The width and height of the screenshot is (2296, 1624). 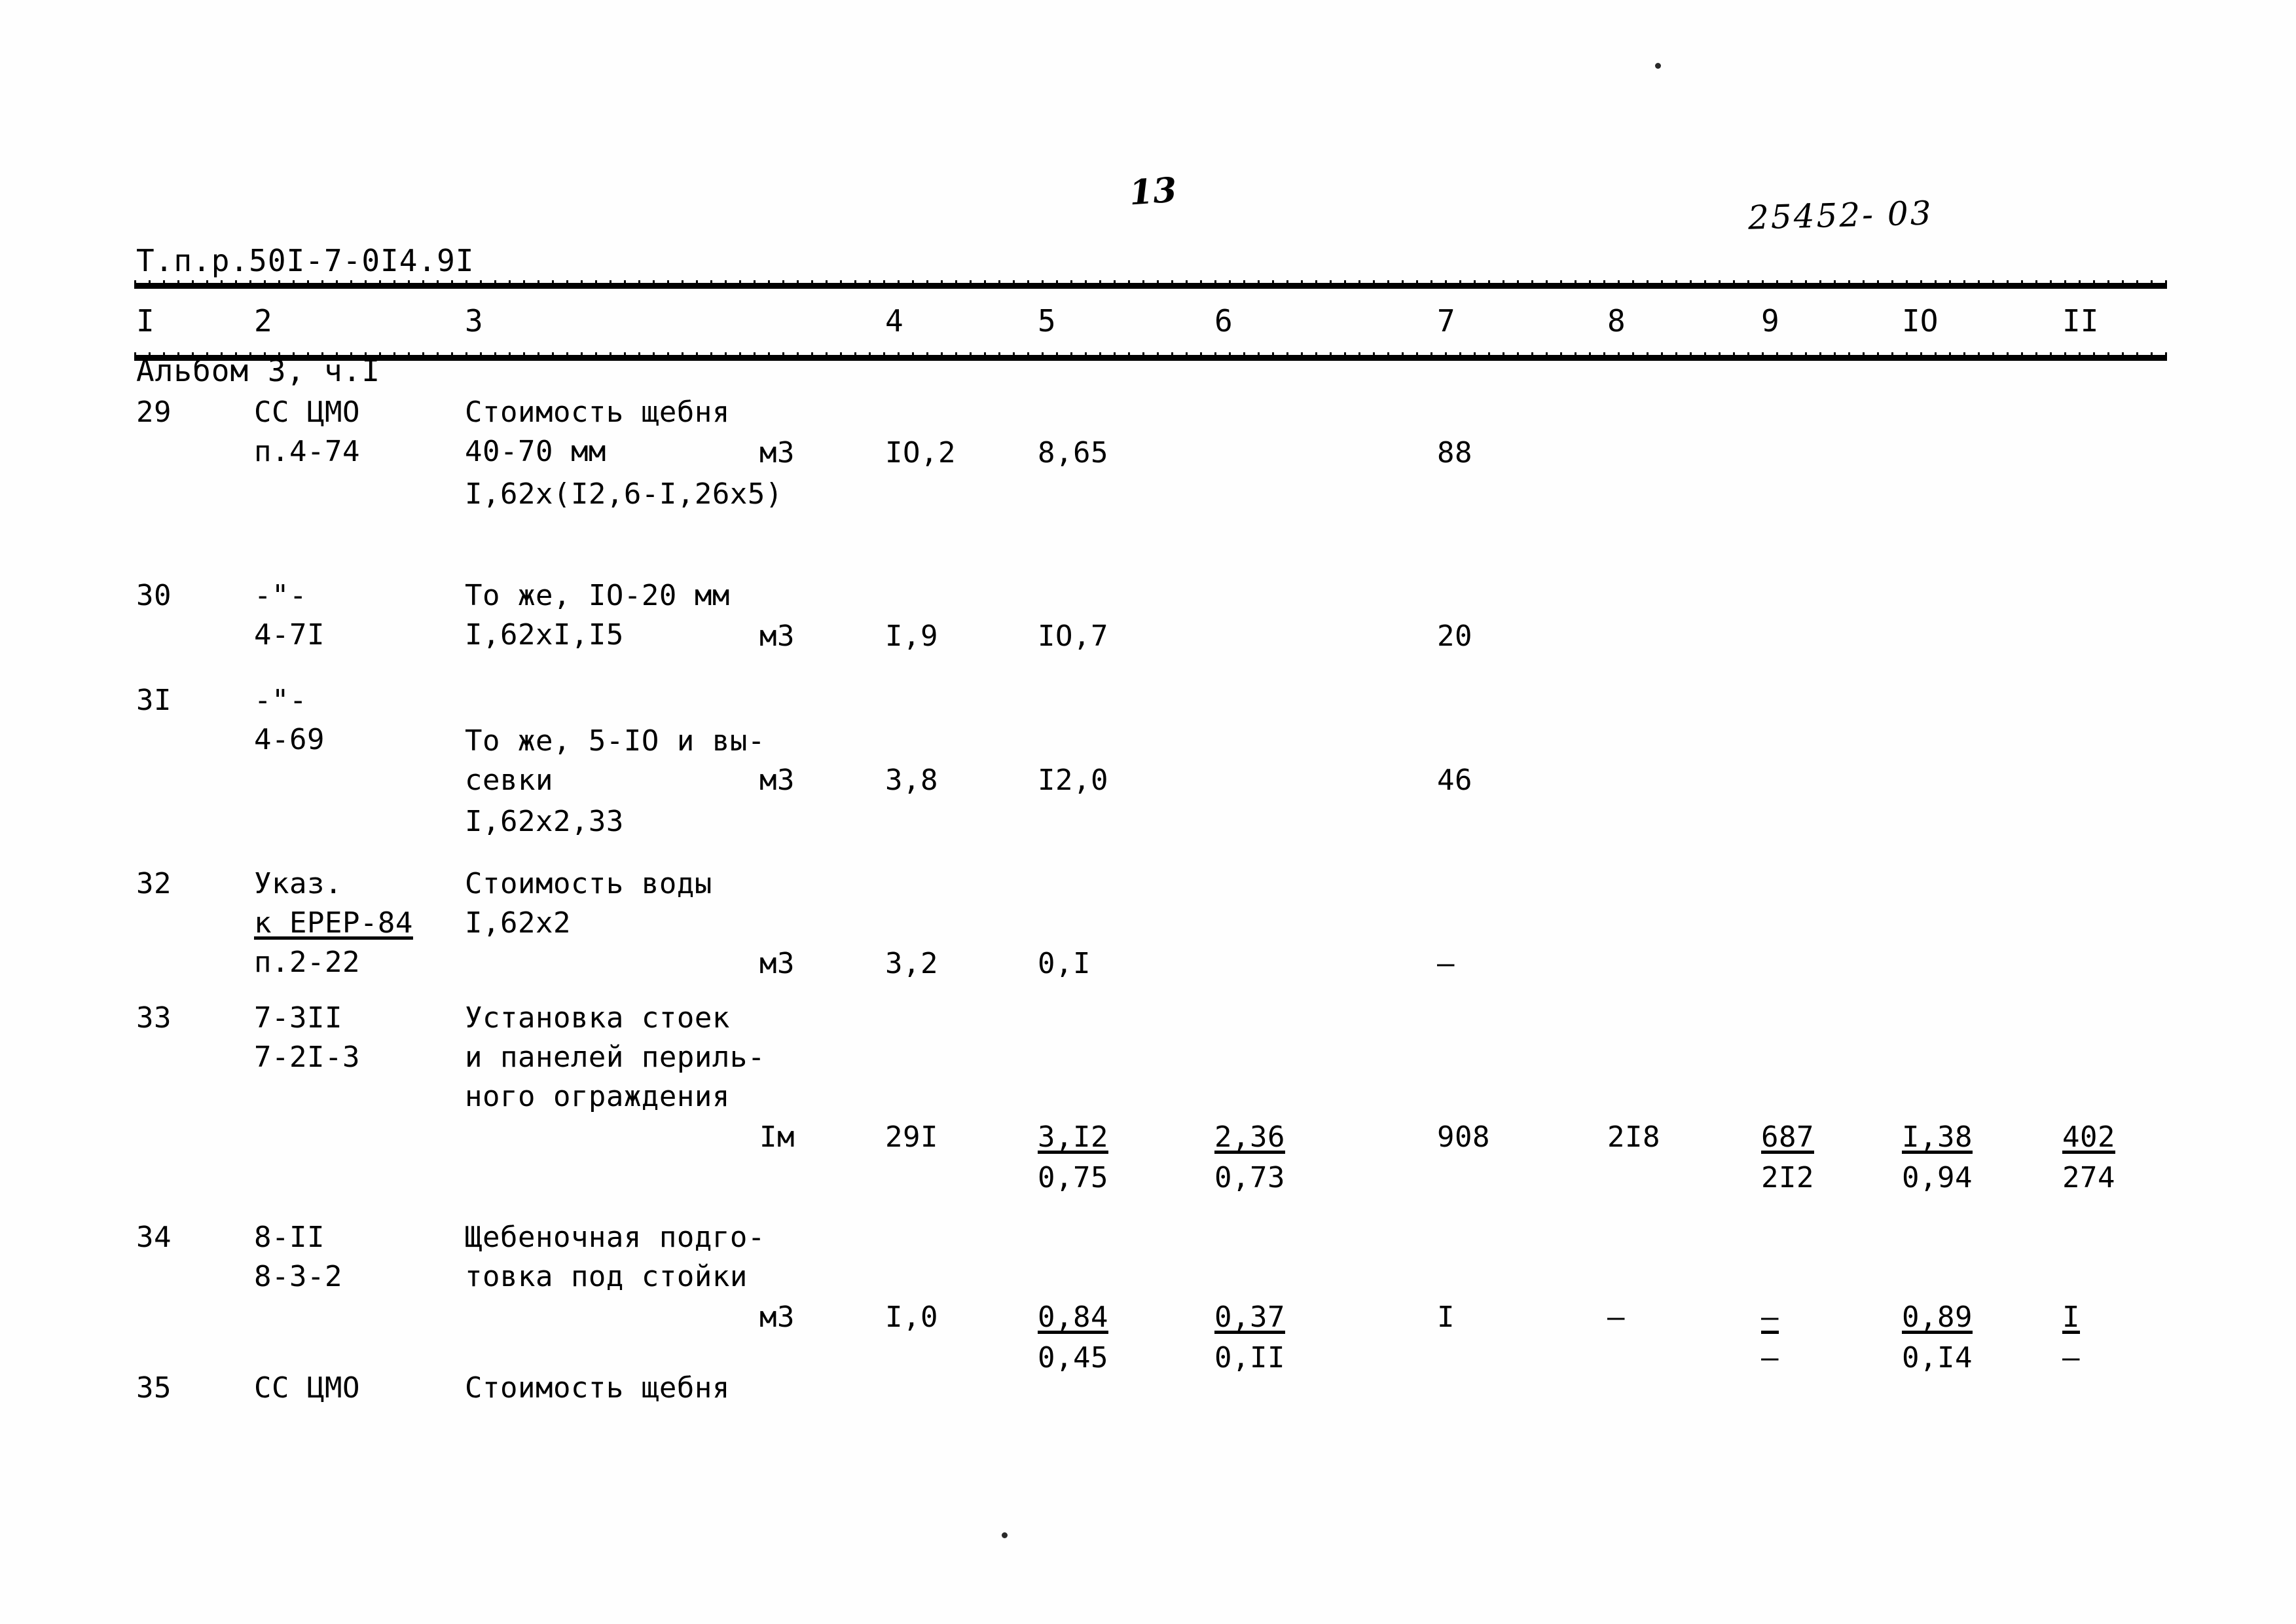 I want to click on page-number: 13, so click(x=1152, y=191).